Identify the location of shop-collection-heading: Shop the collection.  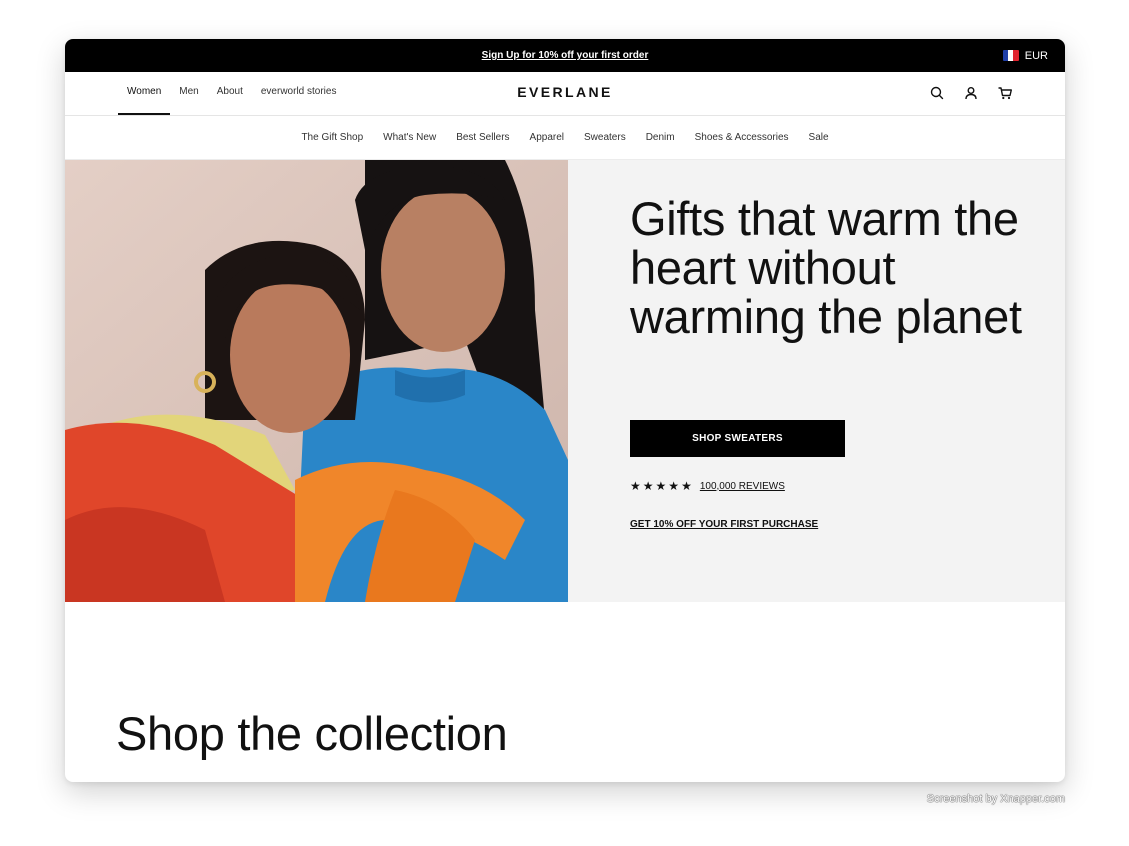
(312, 733).